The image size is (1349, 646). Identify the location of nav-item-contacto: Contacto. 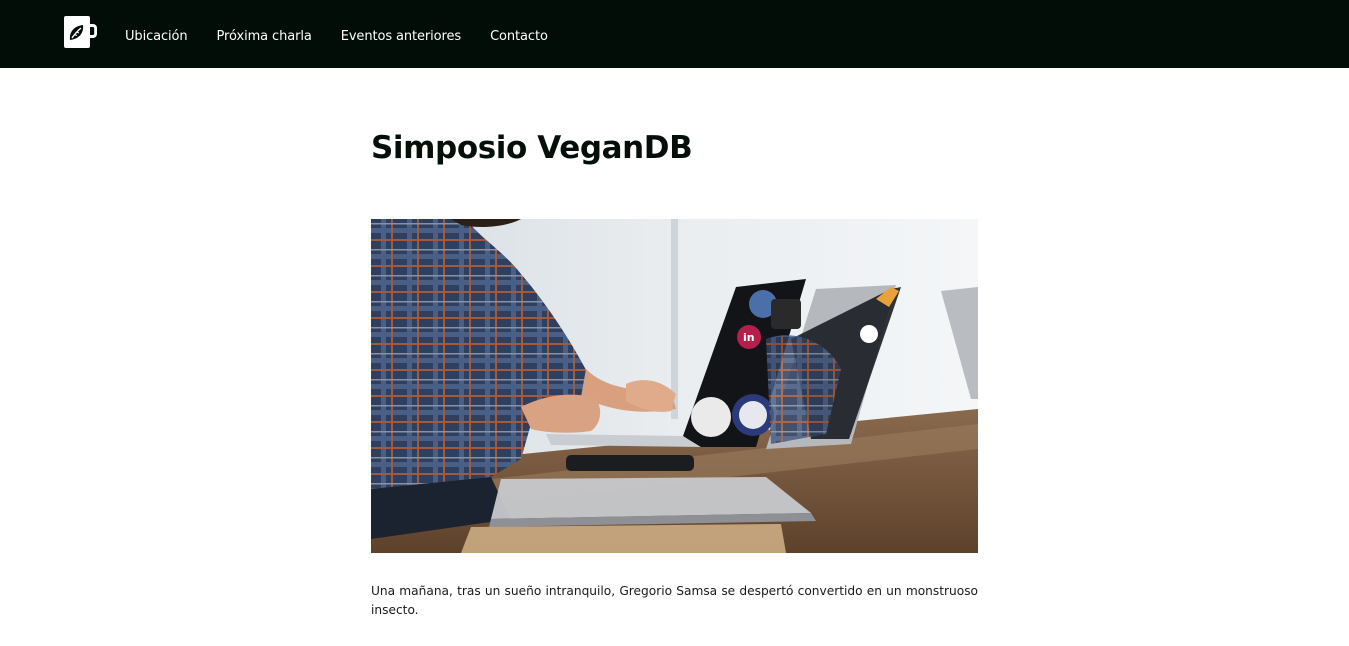
(519, 34).